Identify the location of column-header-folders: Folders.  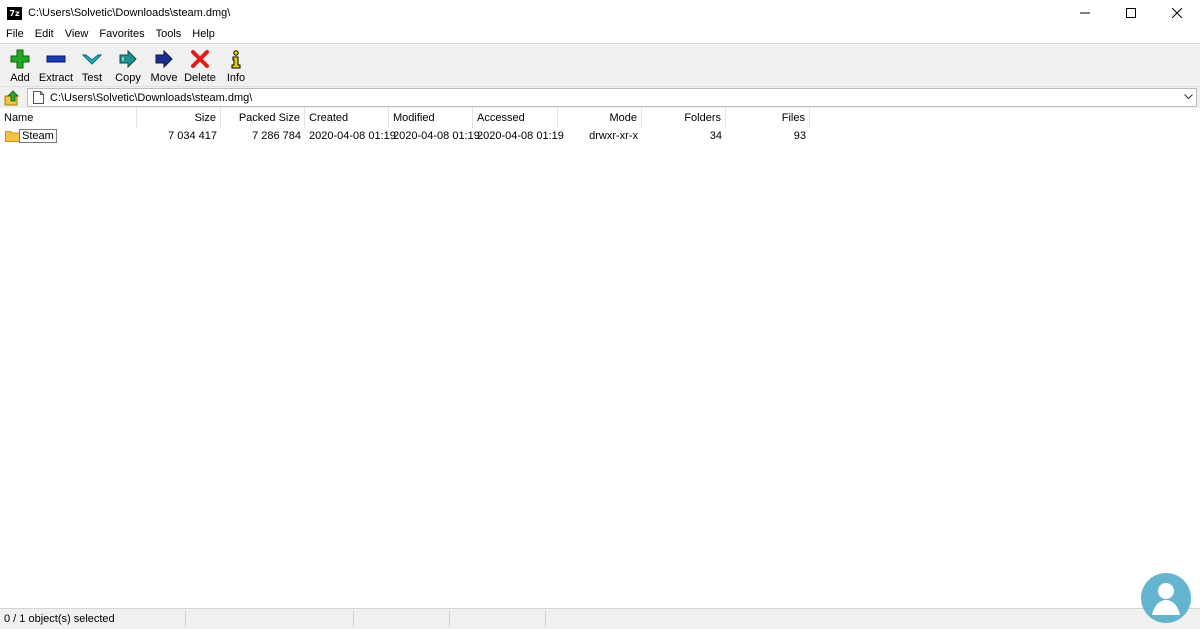
(684, 118).